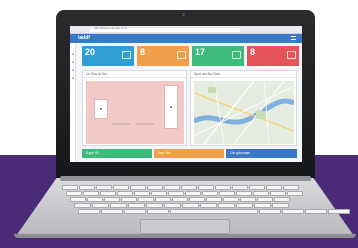 The image size is (358, 248). Describe the element at coordinates (183, 14) in the screenshot. I see `webcam` at that location.